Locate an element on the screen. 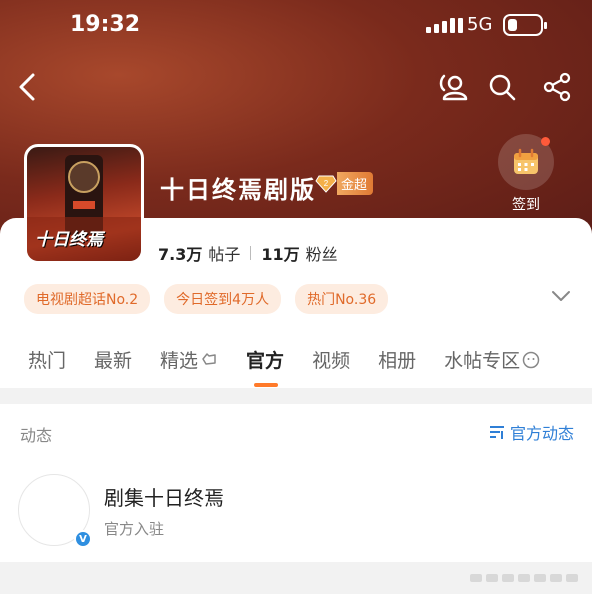  checkin-label: 签到 is located at coordinates (526, 204).